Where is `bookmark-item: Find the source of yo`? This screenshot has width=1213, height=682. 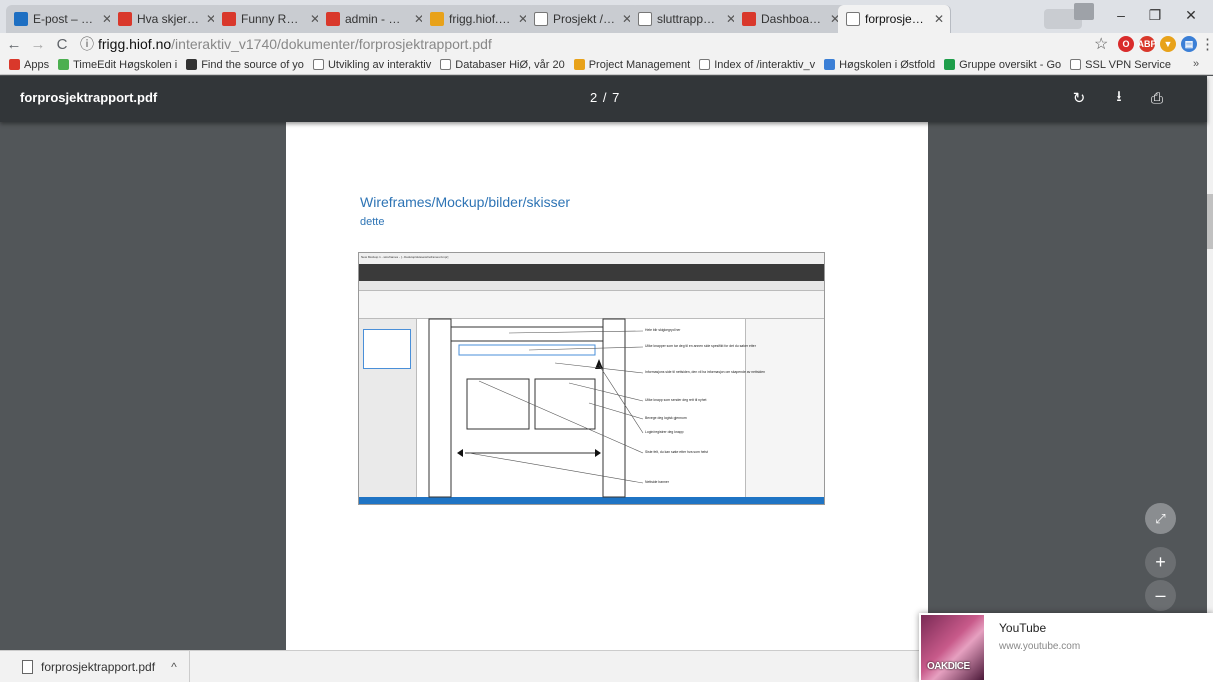
bookmark-item: Find the source of yo is located at coordinates (245, 65).